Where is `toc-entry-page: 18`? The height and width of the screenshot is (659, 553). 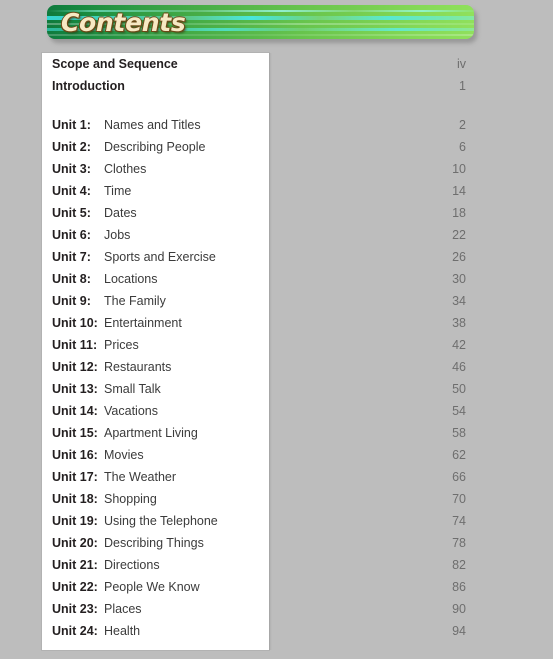
toc-entry-page: 18 is located at coordinates (459, 213).